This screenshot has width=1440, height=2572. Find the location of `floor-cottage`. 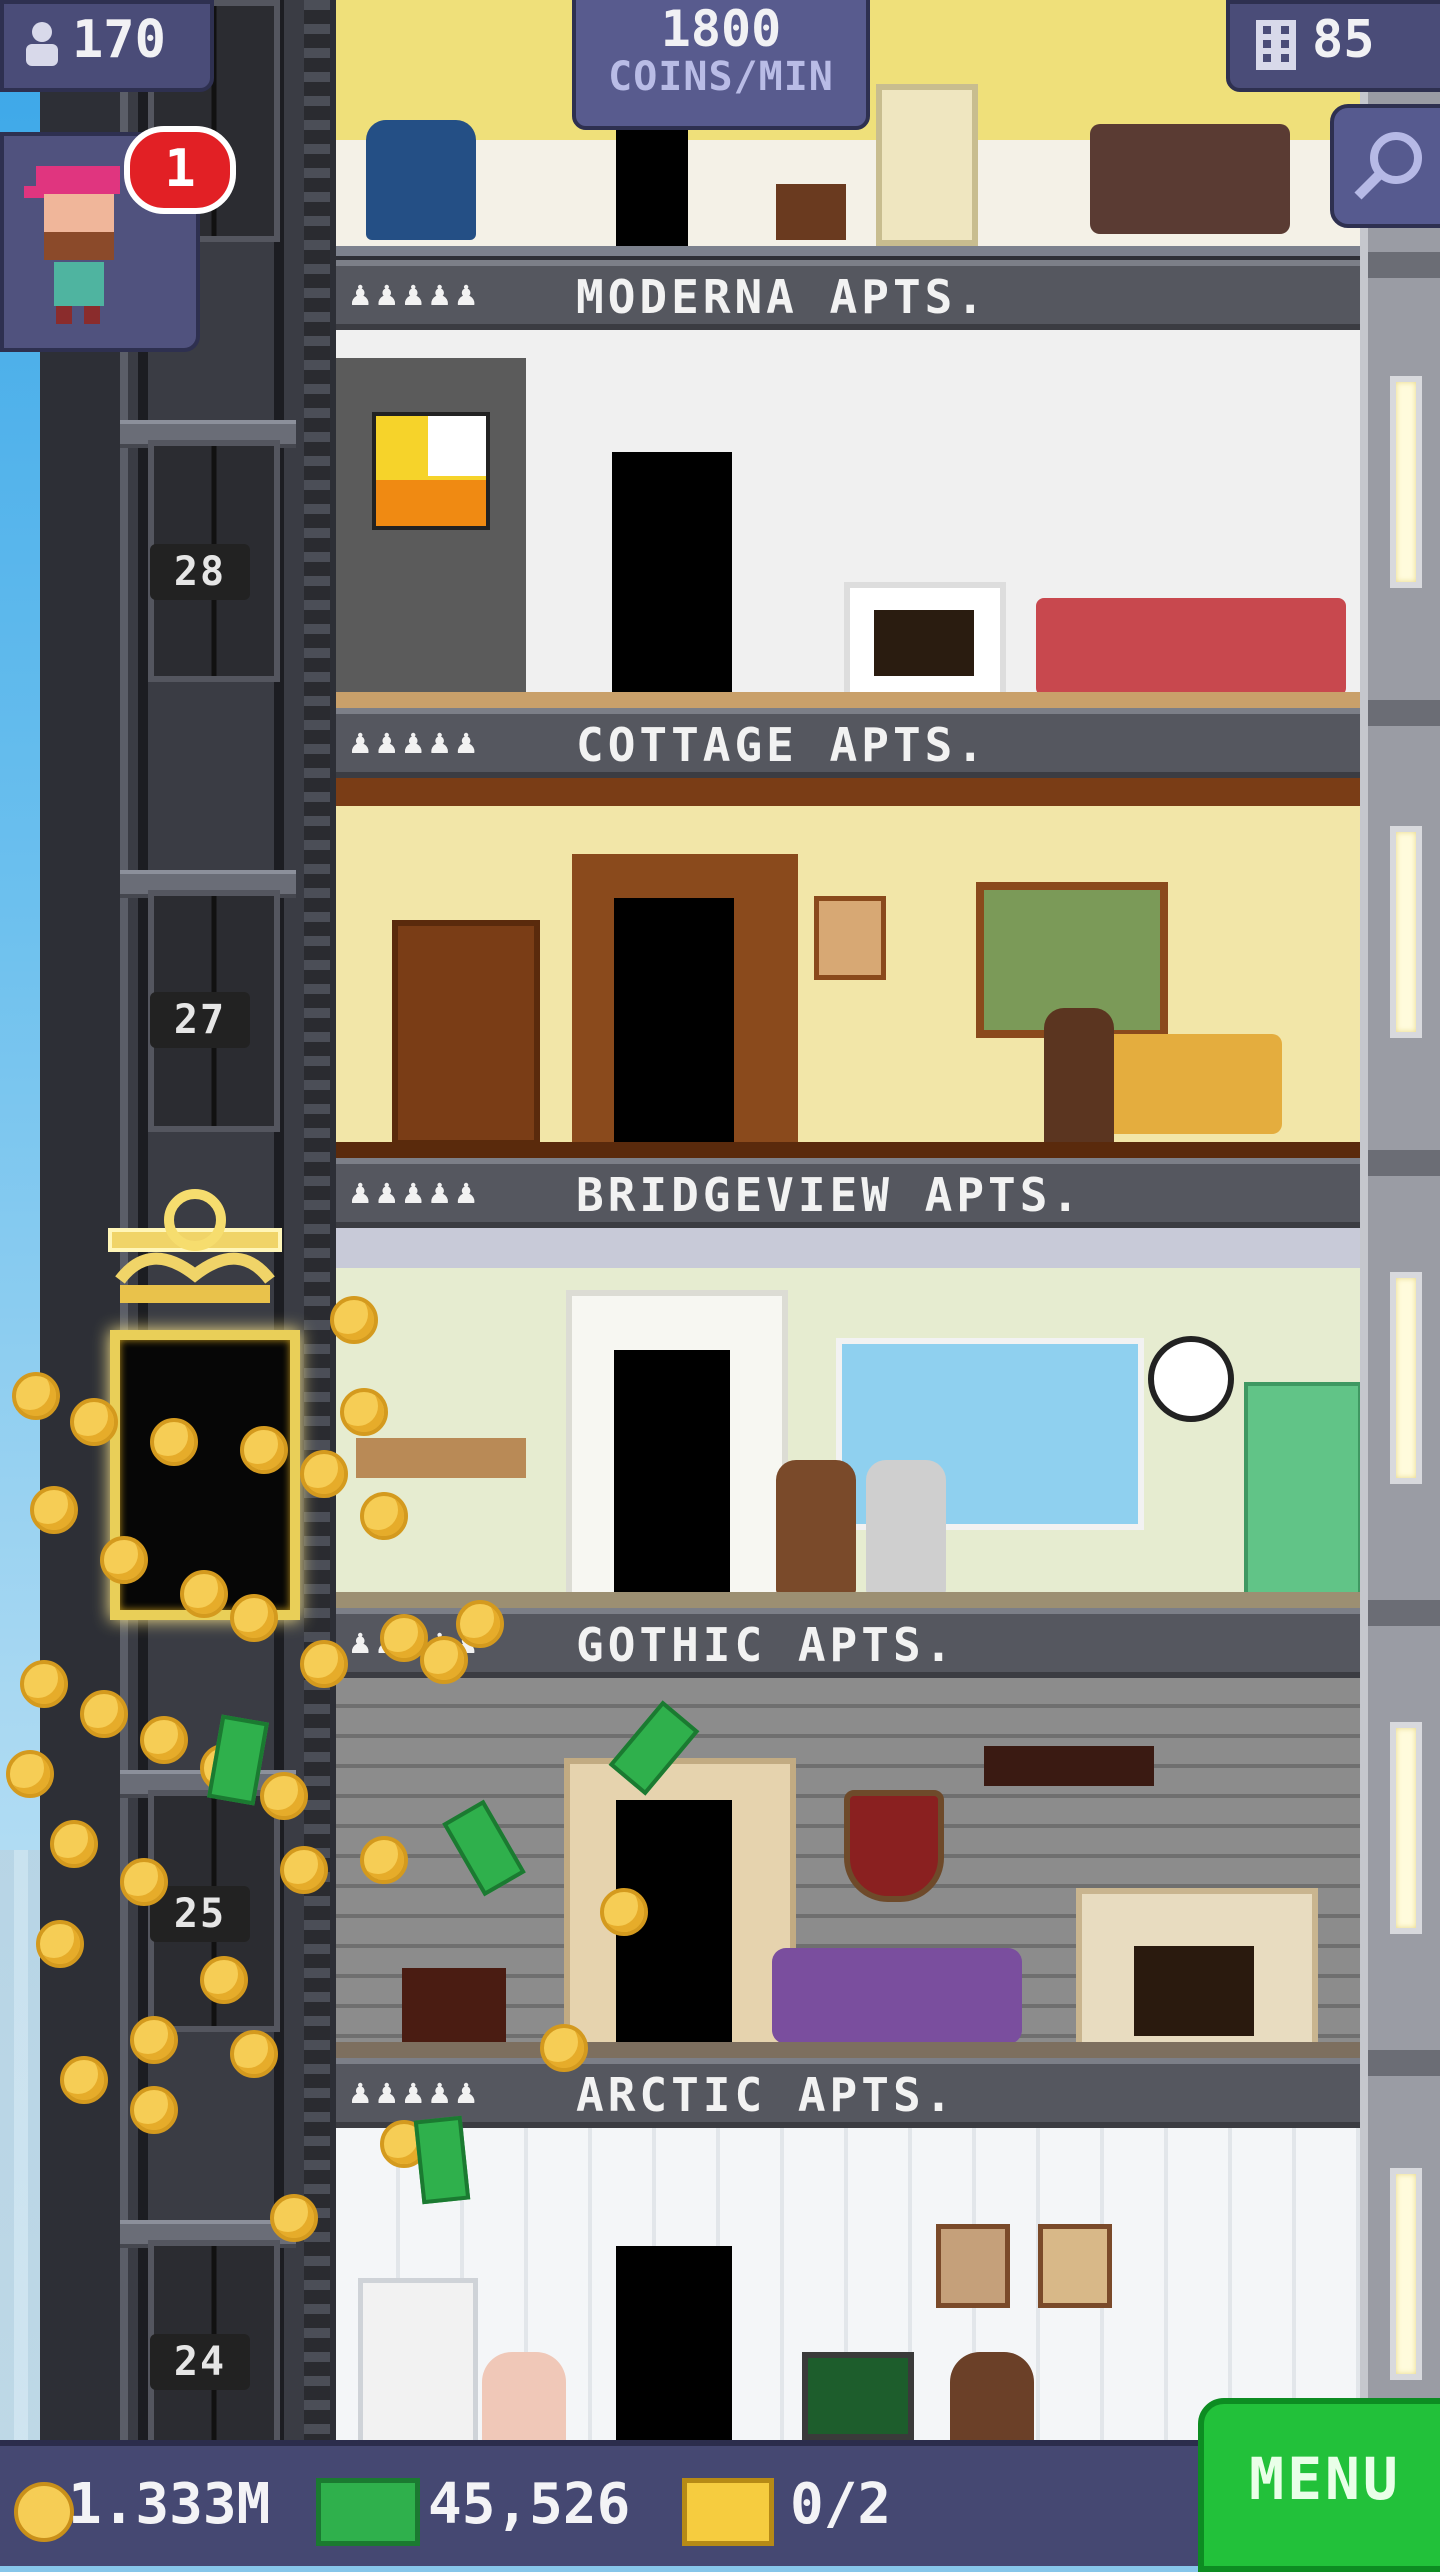

floor-cottage is located at coordinates (848, 968).